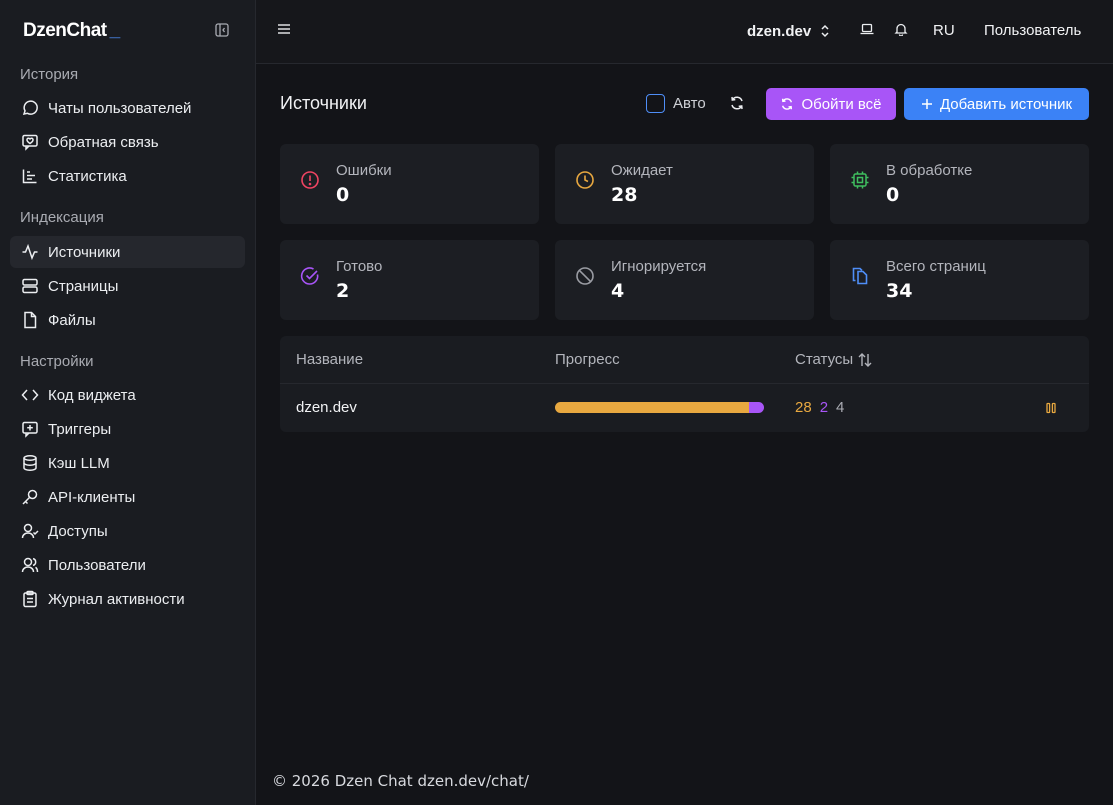  I want to click on checkbox-box, so click(655, 103).